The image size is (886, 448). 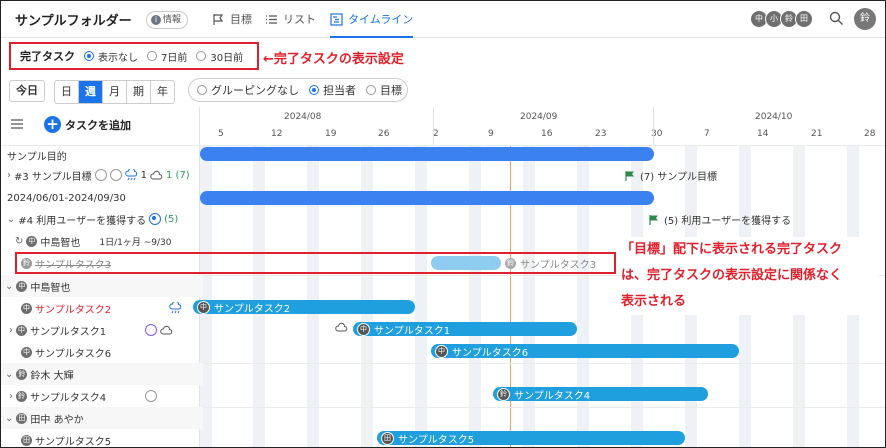 I want to click on period-bar, so click(x=427, y=198).